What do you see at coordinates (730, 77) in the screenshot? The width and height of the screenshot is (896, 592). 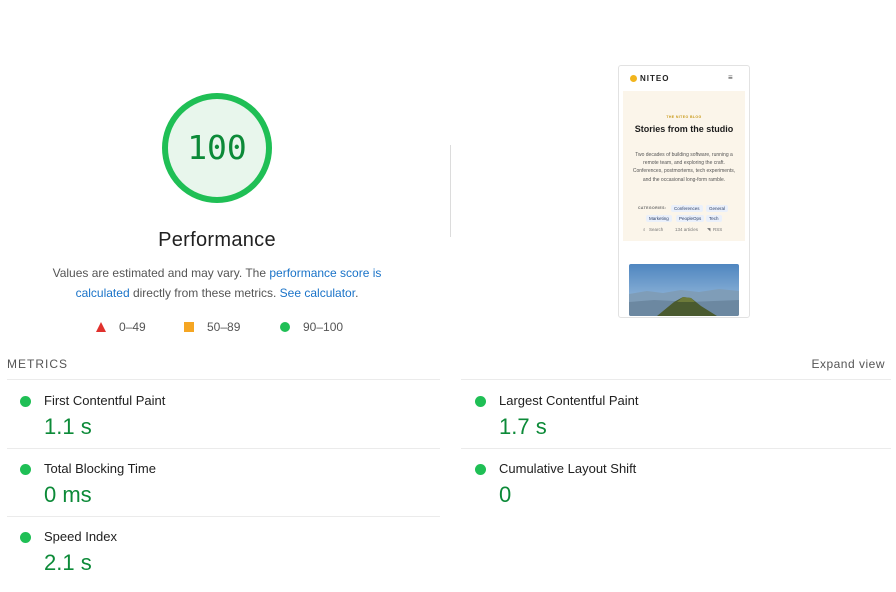 I see `hamburger-menu-icon: ≡` at bounding box center [730, 77].